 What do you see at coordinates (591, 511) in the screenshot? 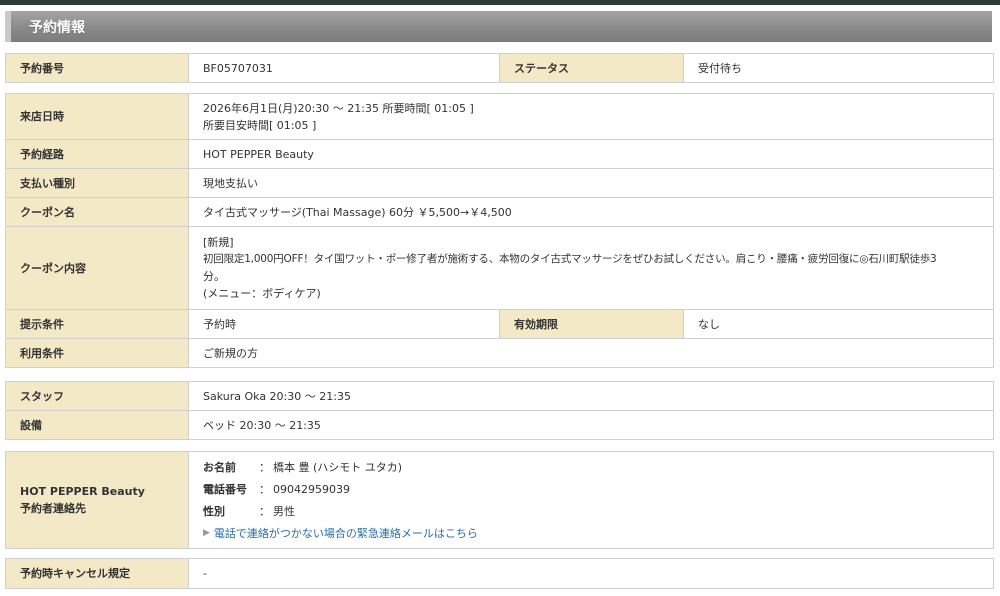
I see `contact-gender-row: 性別 ： 男性` at bounding box center [591, 511].